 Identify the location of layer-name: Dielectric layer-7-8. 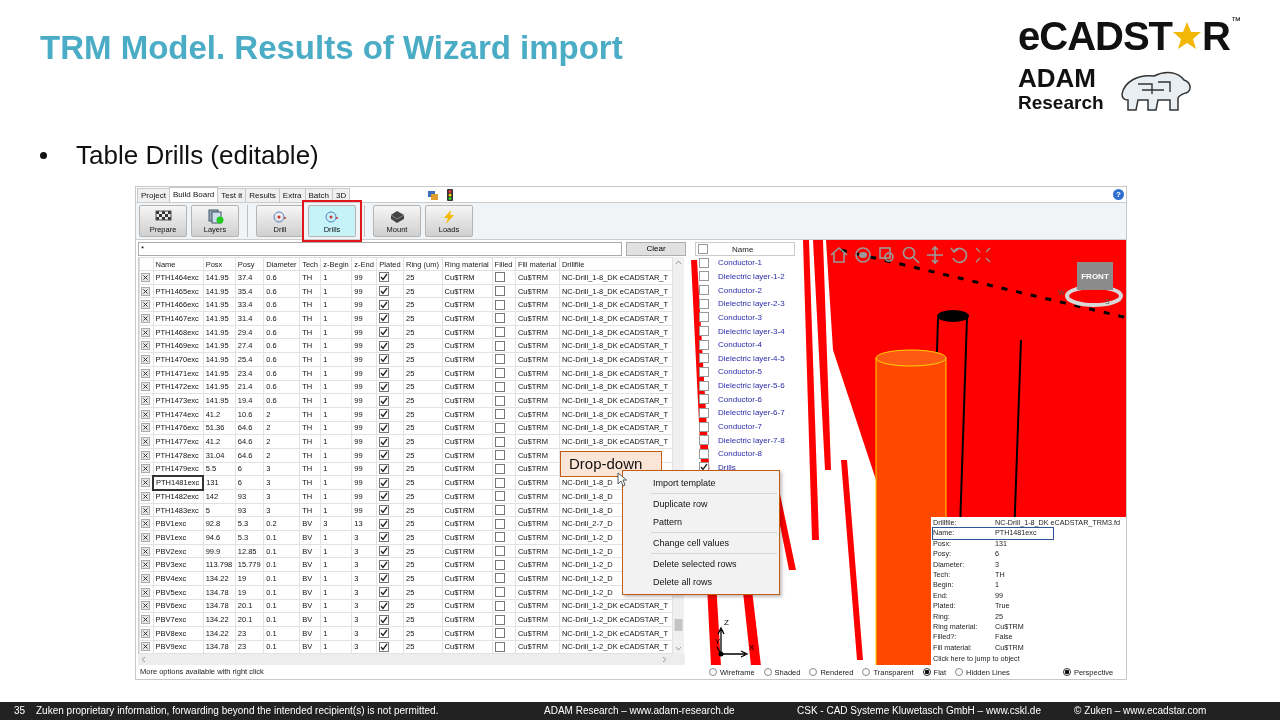
(751, 440).